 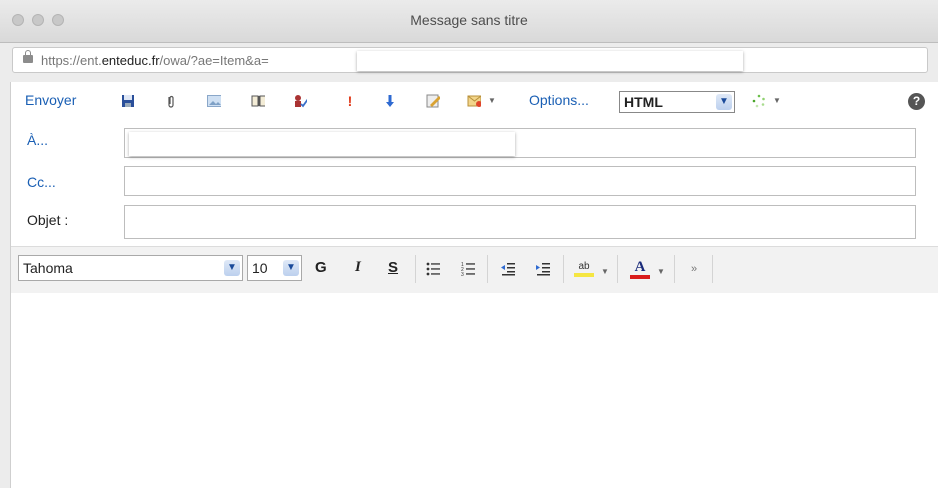 I want to click on highlight-swatch, so click(x=584, y=275).